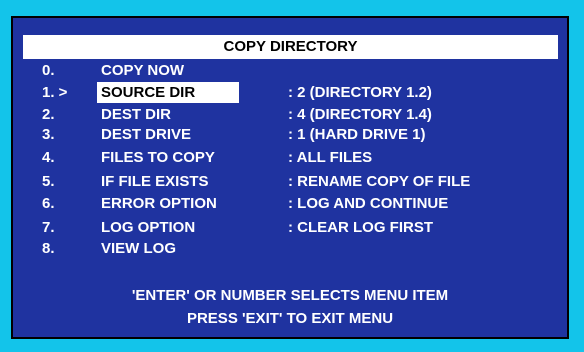 The image size is (584, 352). Describe the element at coordinates (146, 134) in the screenshot. I see `menu-item-label: DEST DRIVE` at that location.